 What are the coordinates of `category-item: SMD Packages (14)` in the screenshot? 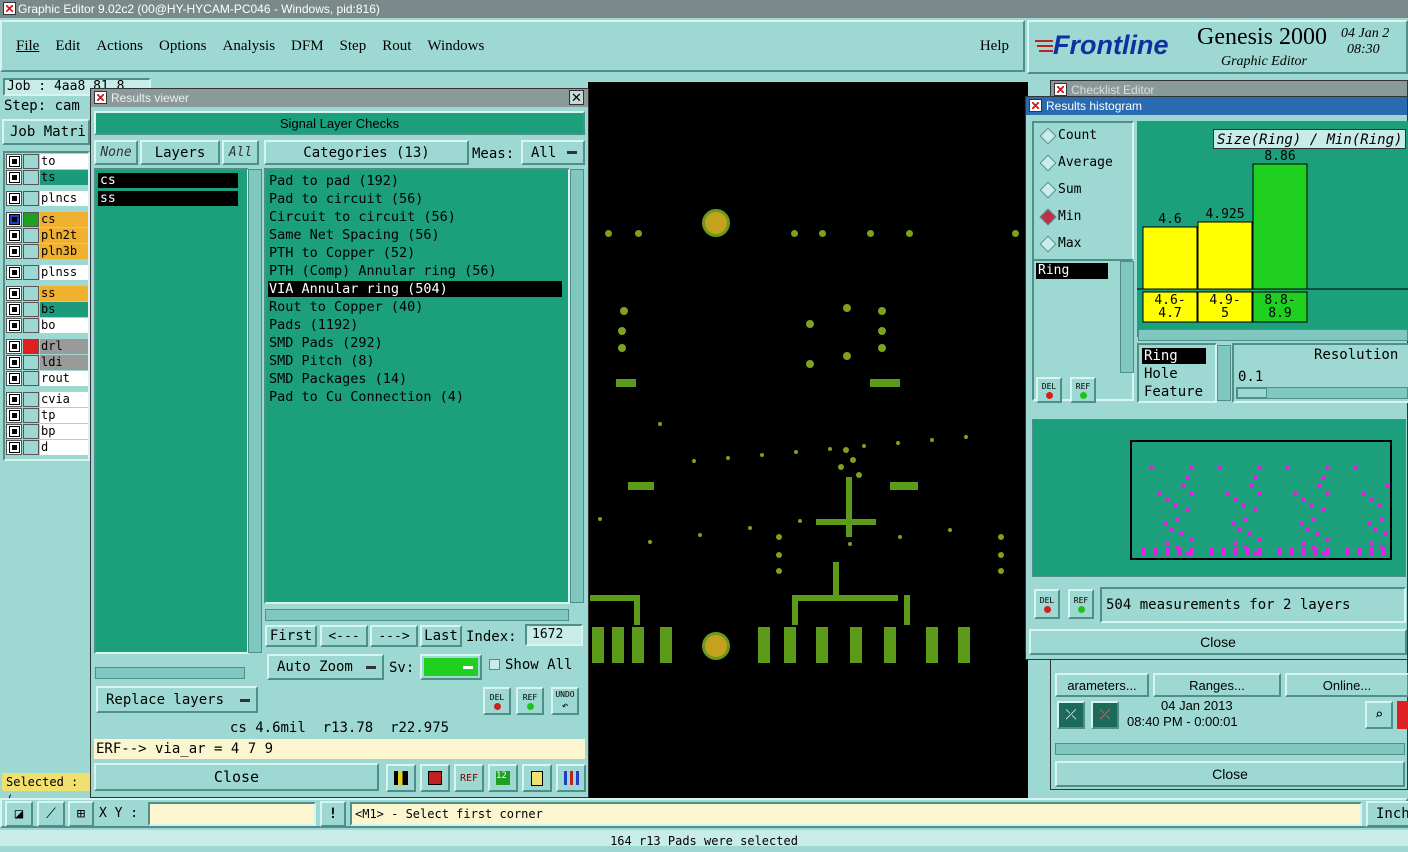 It's located at (415, 379).